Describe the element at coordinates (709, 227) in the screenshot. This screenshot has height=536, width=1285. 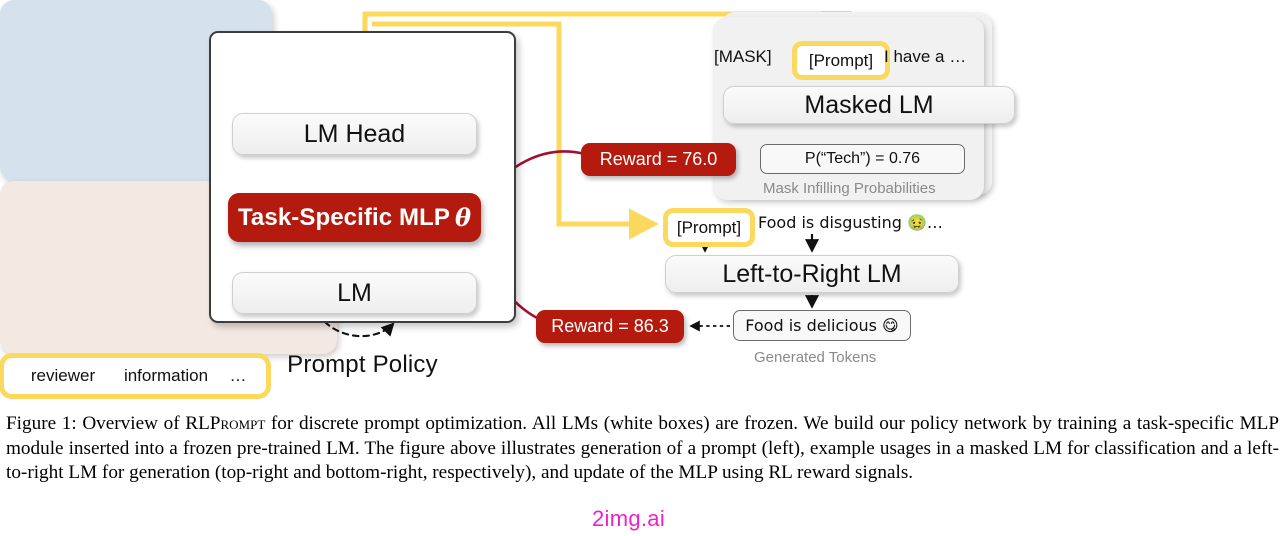
I see `prompt-token-generation: [Prompt]` at that location.